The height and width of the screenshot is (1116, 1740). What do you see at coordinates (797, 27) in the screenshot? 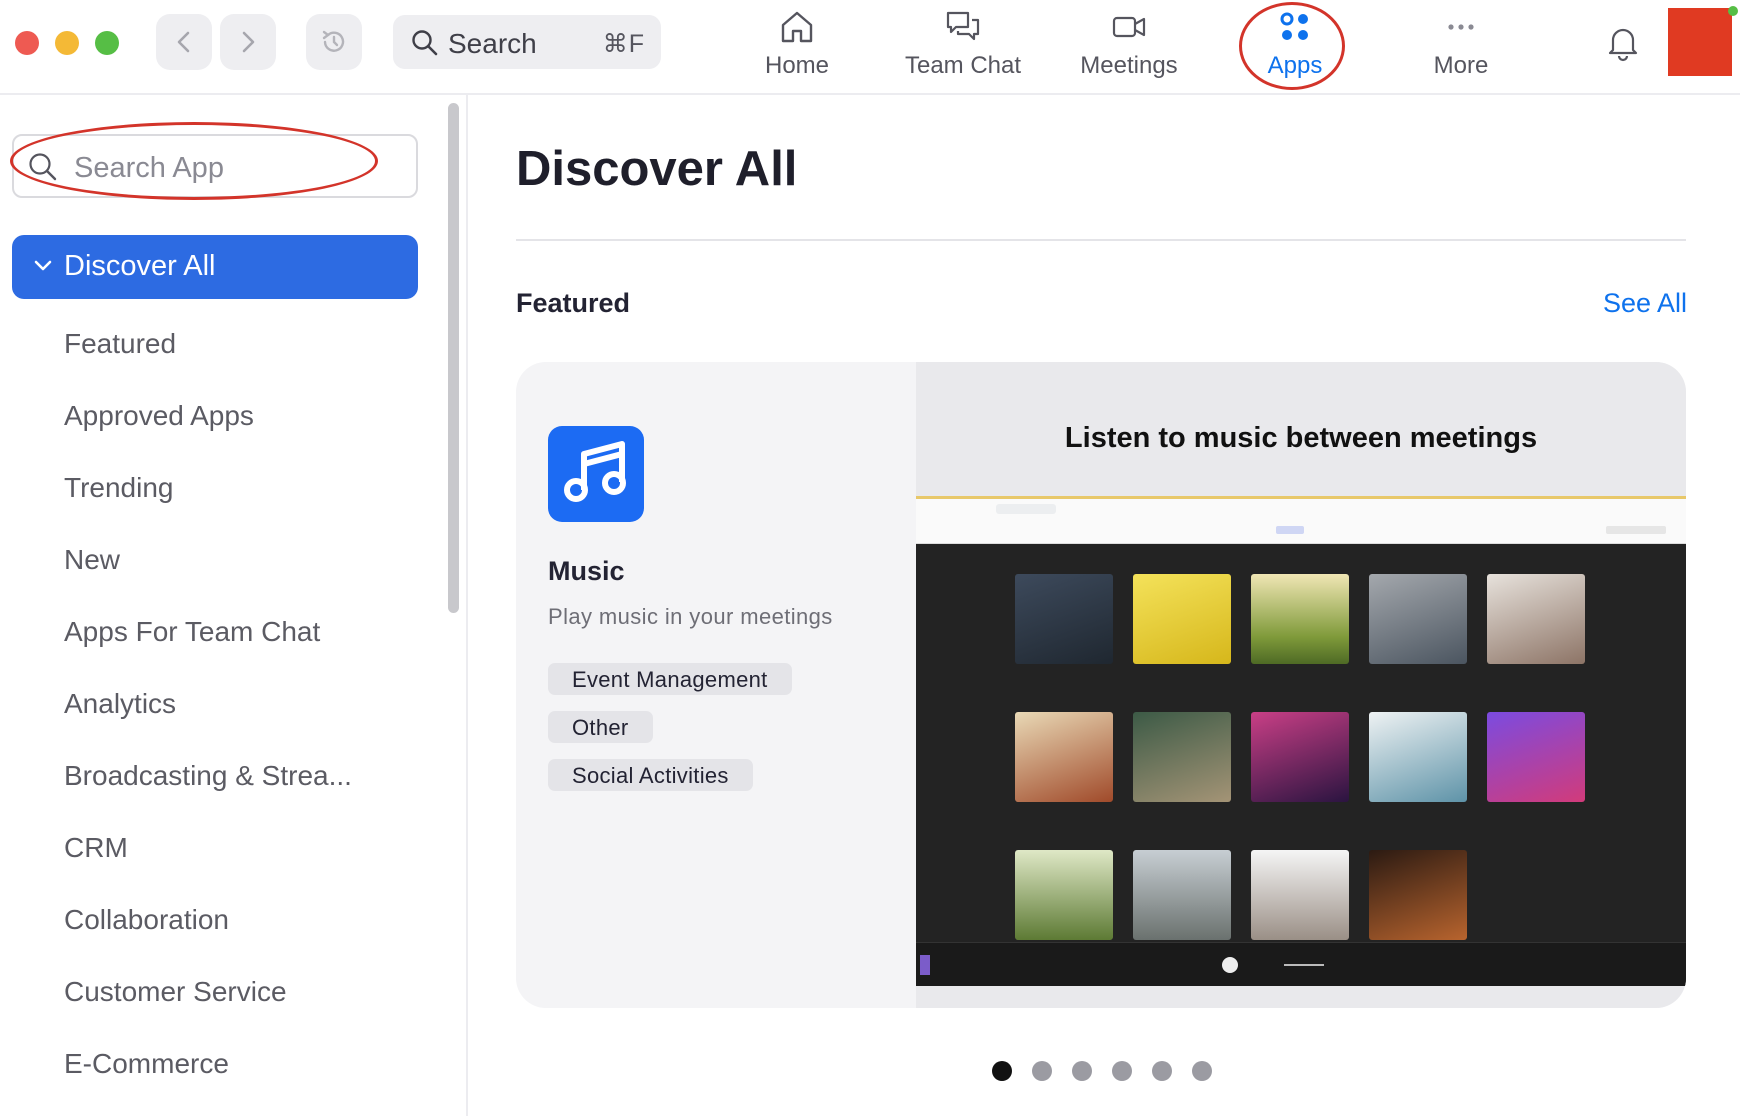
I see `home-icon` at bounding box center [797, 27].